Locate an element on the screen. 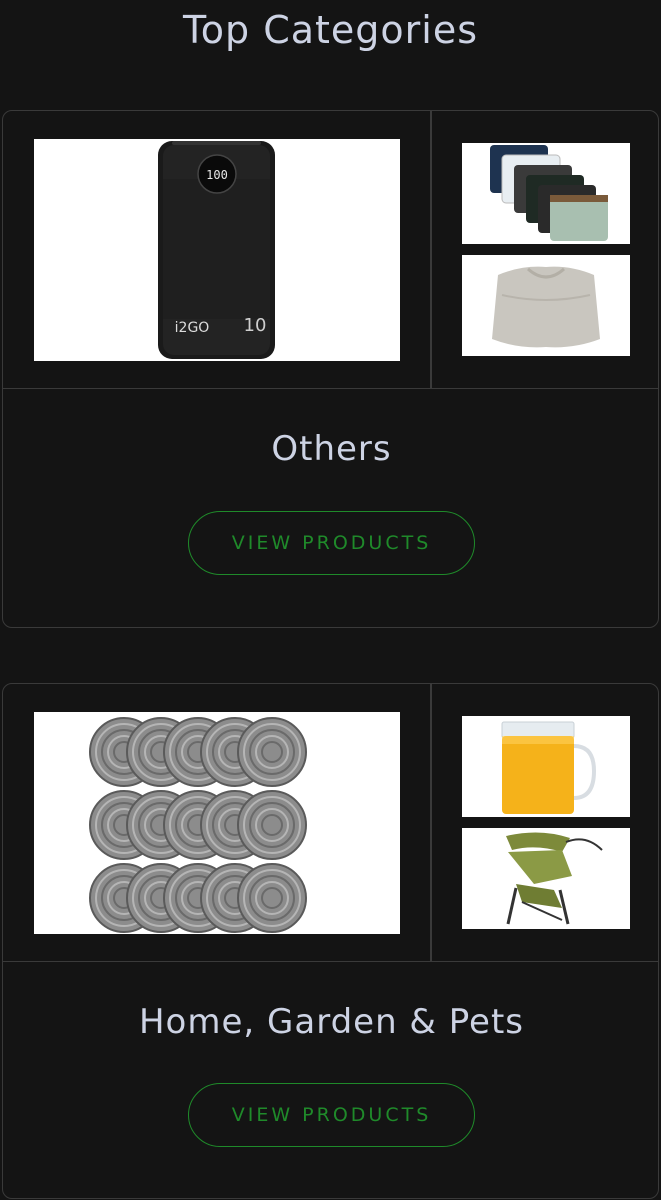  power-bank-capacity: 10 is located at coordinates (255, 325).